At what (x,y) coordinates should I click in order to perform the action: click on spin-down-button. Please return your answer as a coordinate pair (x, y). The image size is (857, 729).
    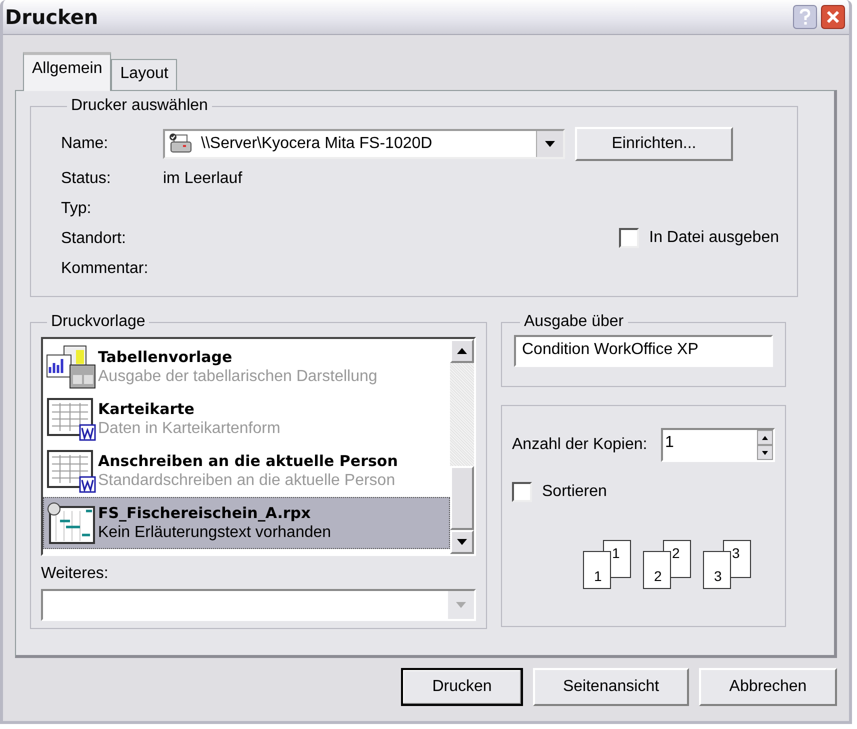
    Looking at the image, I should click on (765, 452).